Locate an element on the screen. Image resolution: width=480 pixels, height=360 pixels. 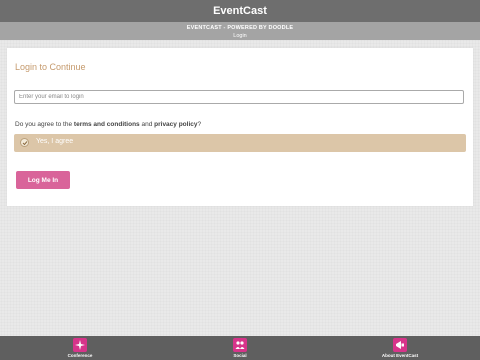
bottom-tab-bar: Conference Social About EventCast is located at coordinates (240, 348).